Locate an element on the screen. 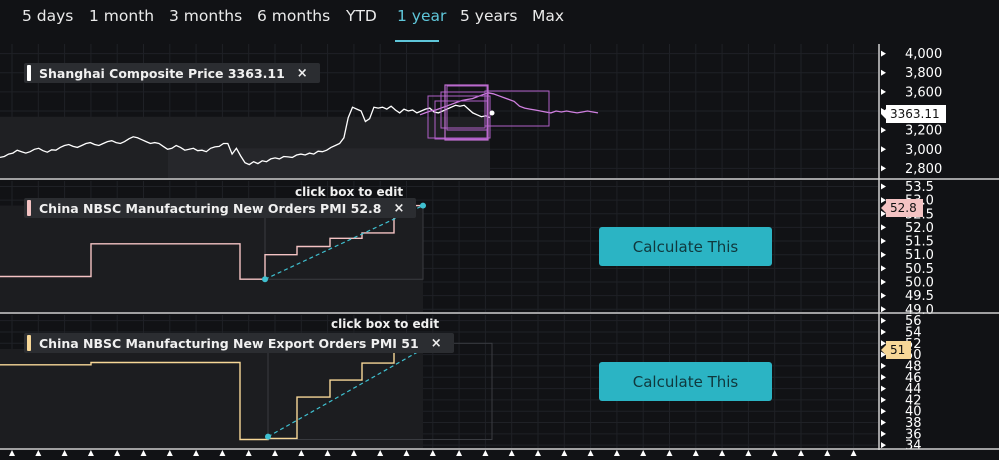 The image size is (999, 460). price-legend-label: Shanghai Composite Price 3363.11 is located at coordinates (162, 73).